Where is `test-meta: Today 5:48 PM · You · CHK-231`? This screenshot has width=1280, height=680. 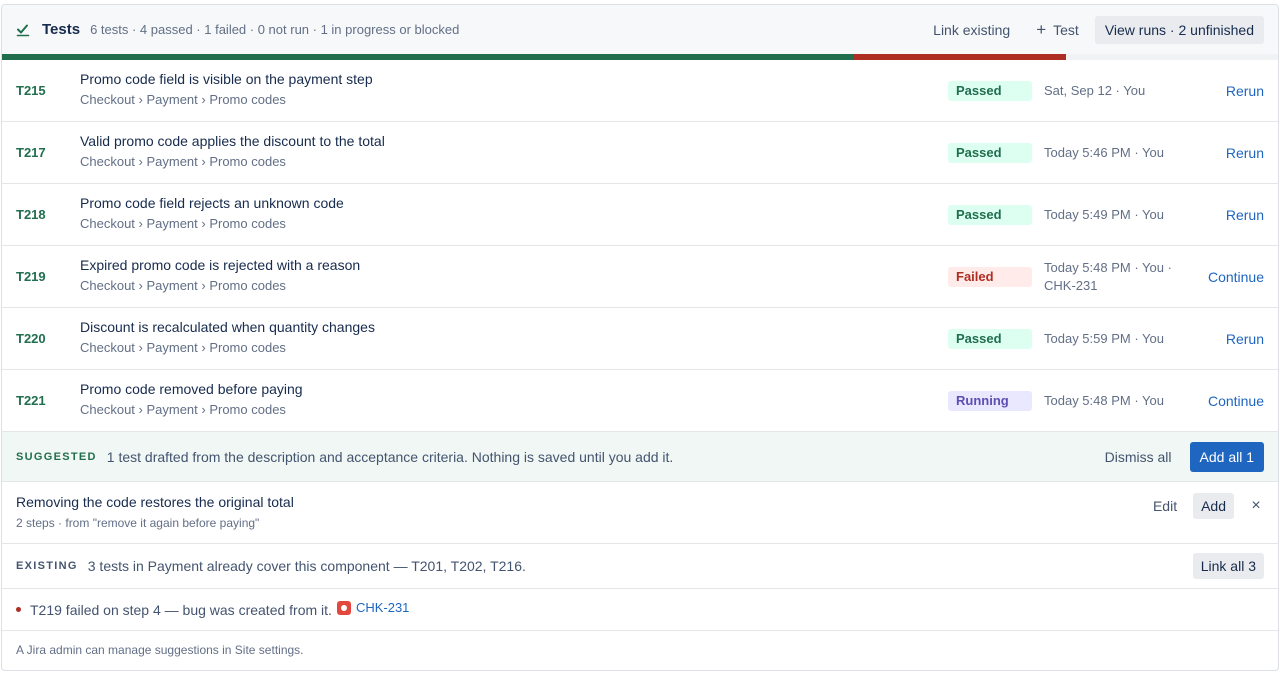
test-meta: Today 5:48 PM · You · CHK-231 is located at coordinates (1108, 276).